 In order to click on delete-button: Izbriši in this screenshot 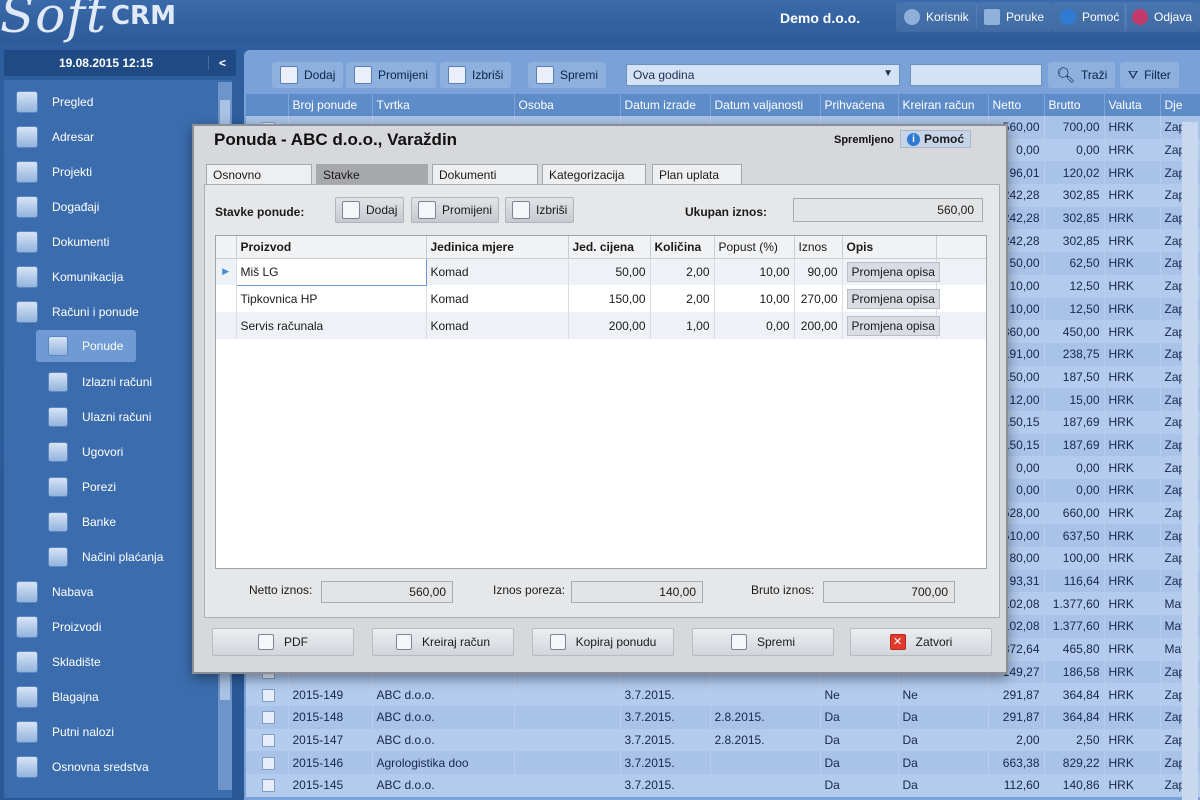, I will do `click(476, 75)`.